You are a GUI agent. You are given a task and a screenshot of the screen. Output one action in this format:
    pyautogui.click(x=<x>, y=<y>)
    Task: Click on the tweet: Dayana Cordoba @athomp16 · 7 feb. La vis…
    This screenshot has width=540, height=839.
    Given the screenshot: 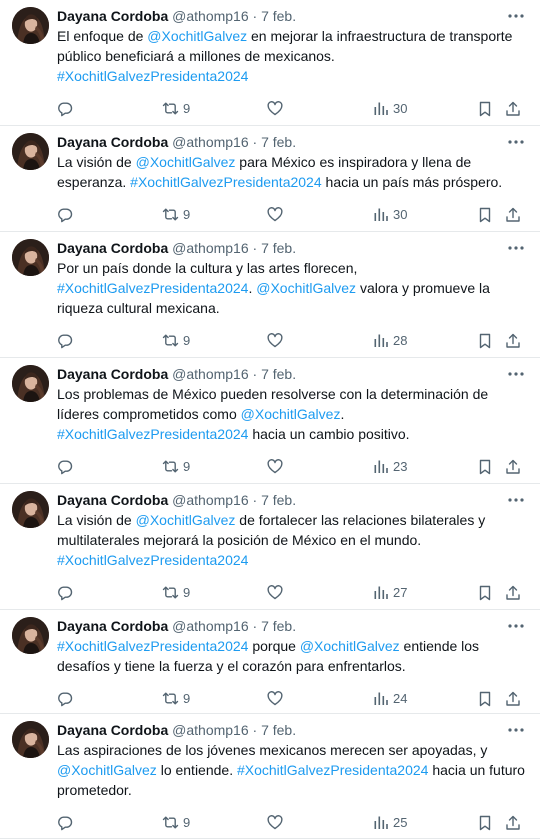 What is the action you would take?
    pyautogui.click(x=270, y=179)
    